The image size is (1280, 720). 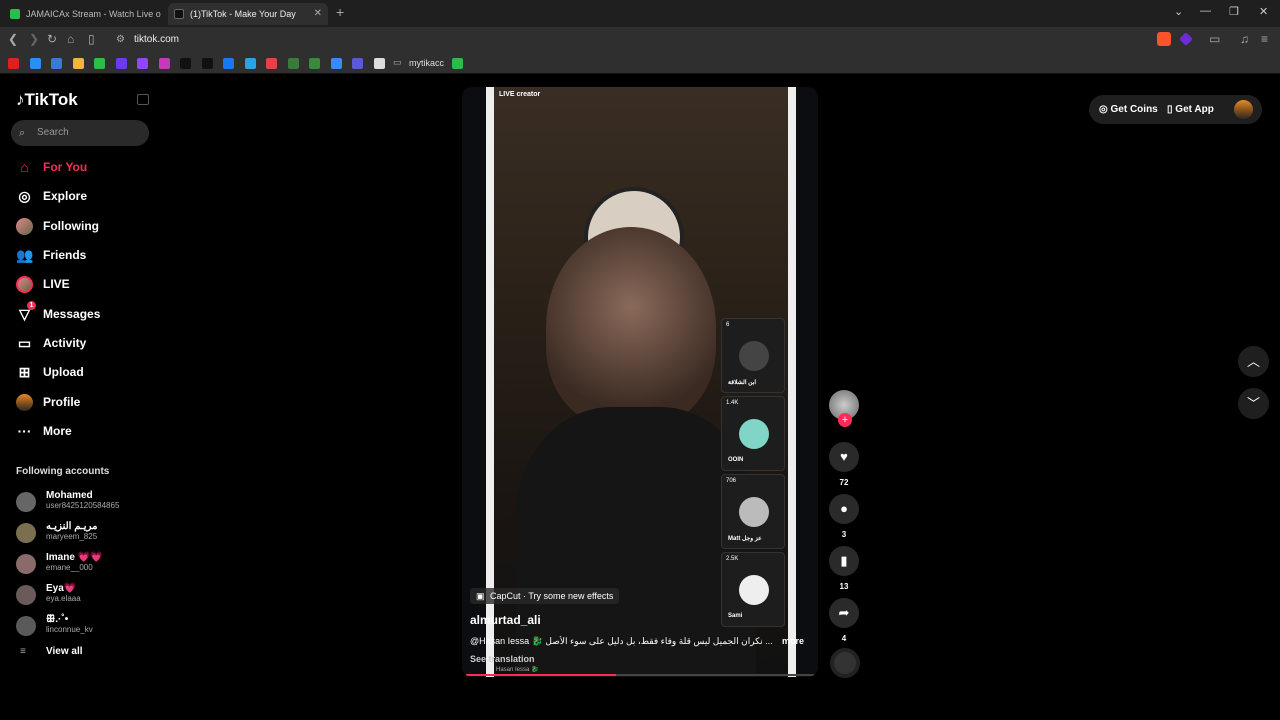 What do you see at coordinates (52, 39) in the screenshot?
I see `reload-icon: ↻` at bounding box center [52, 39].